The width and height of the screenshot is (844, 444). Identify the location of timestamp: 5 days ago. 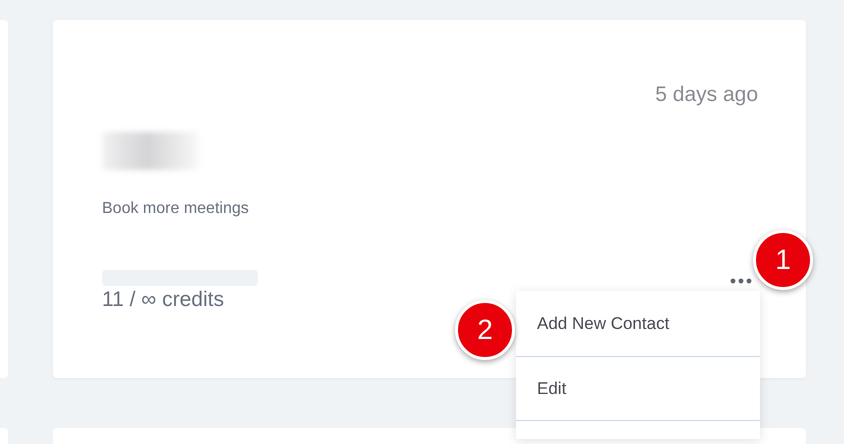
(706, 95).